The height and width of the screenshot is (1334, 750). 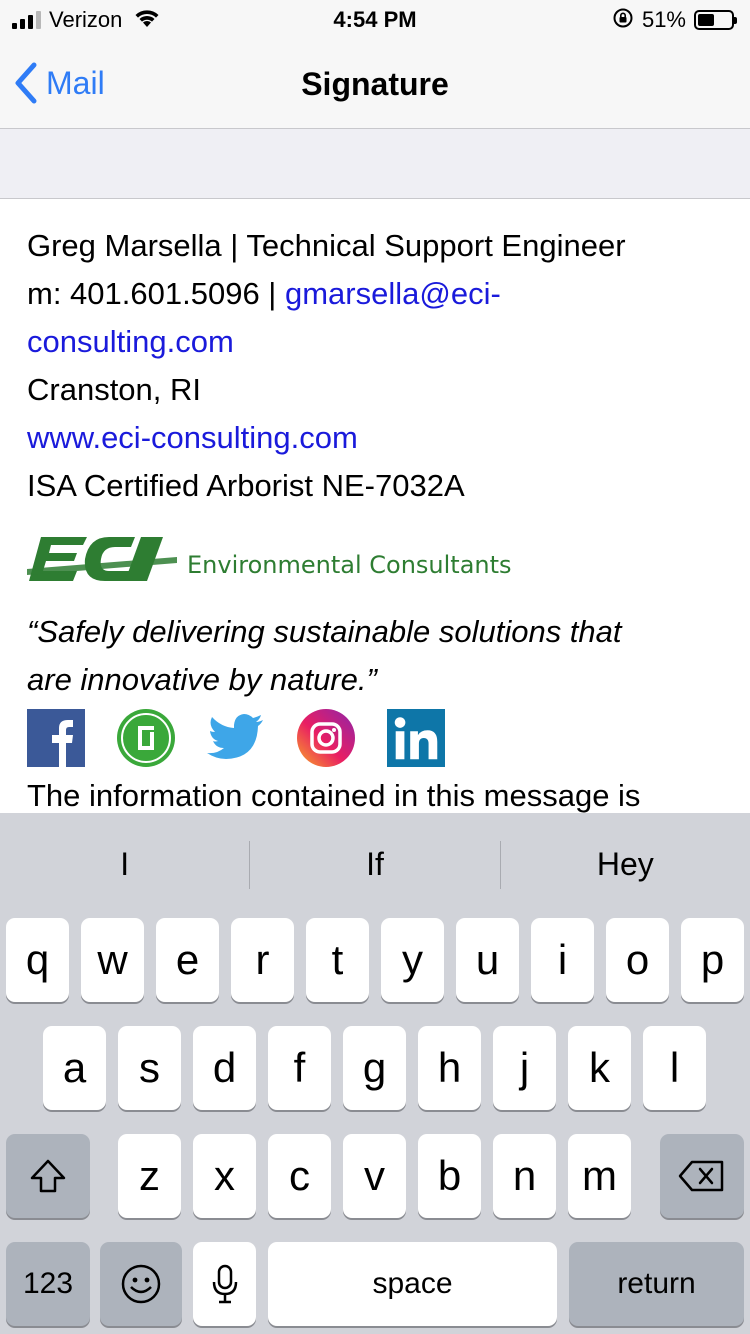 What do you see at coordinates (374, 1176) in the screenshot?
I see `key-v: v` at bounding box center [374, 1176].